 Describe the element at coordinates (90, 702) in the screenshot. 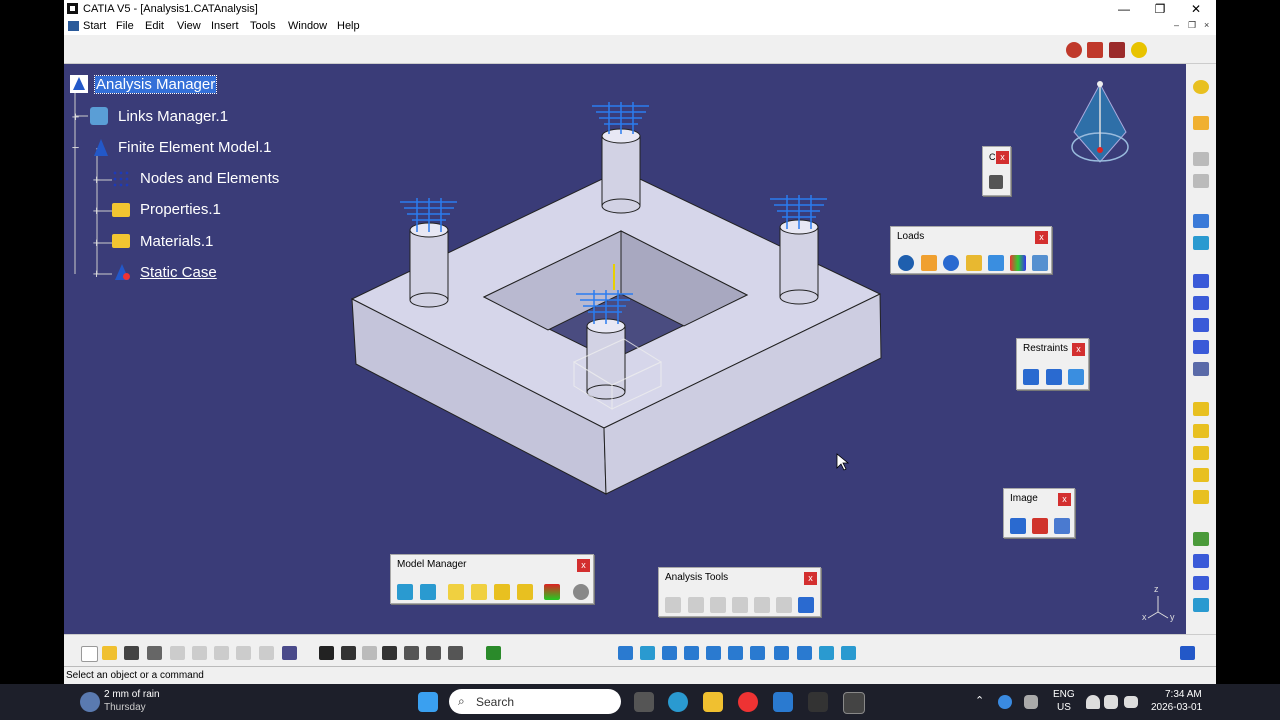

I see `weather-icon` at that location.